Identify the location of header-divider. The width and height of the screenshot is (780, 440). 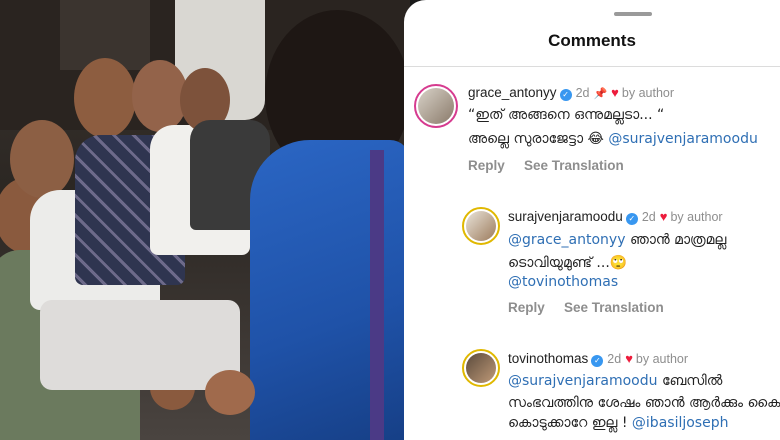
(592, 66).